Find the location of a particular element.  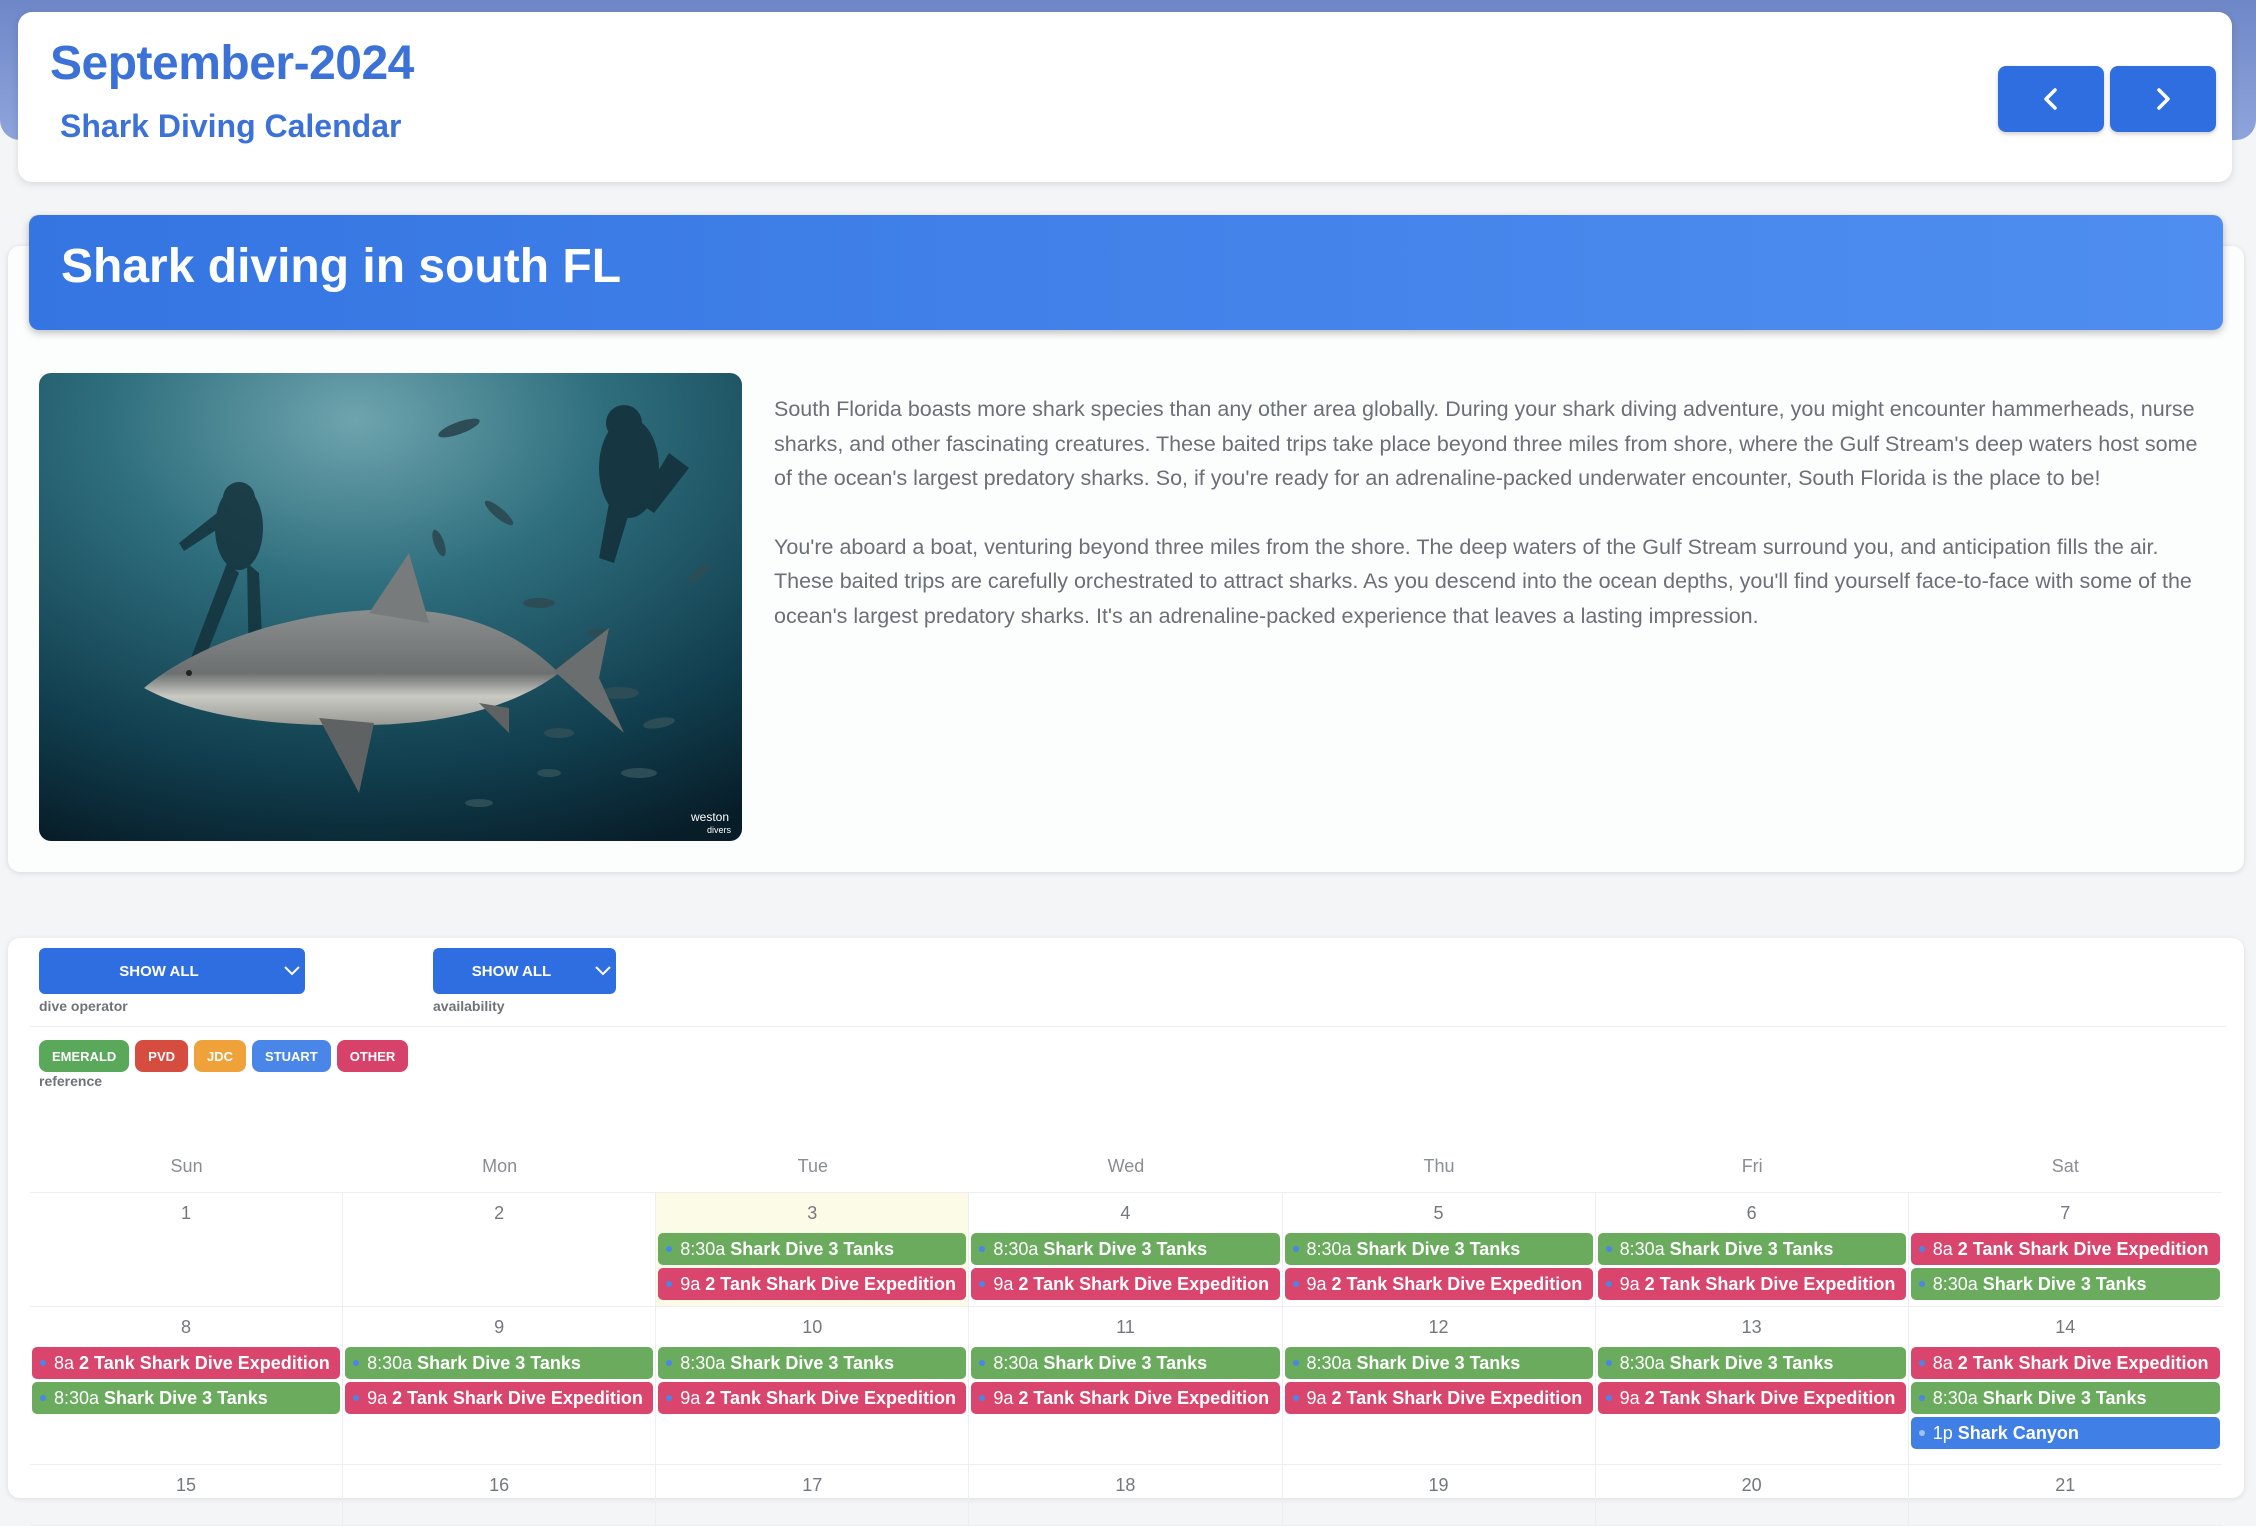

day-number: 12 is located at coordinates (1438, 1327).